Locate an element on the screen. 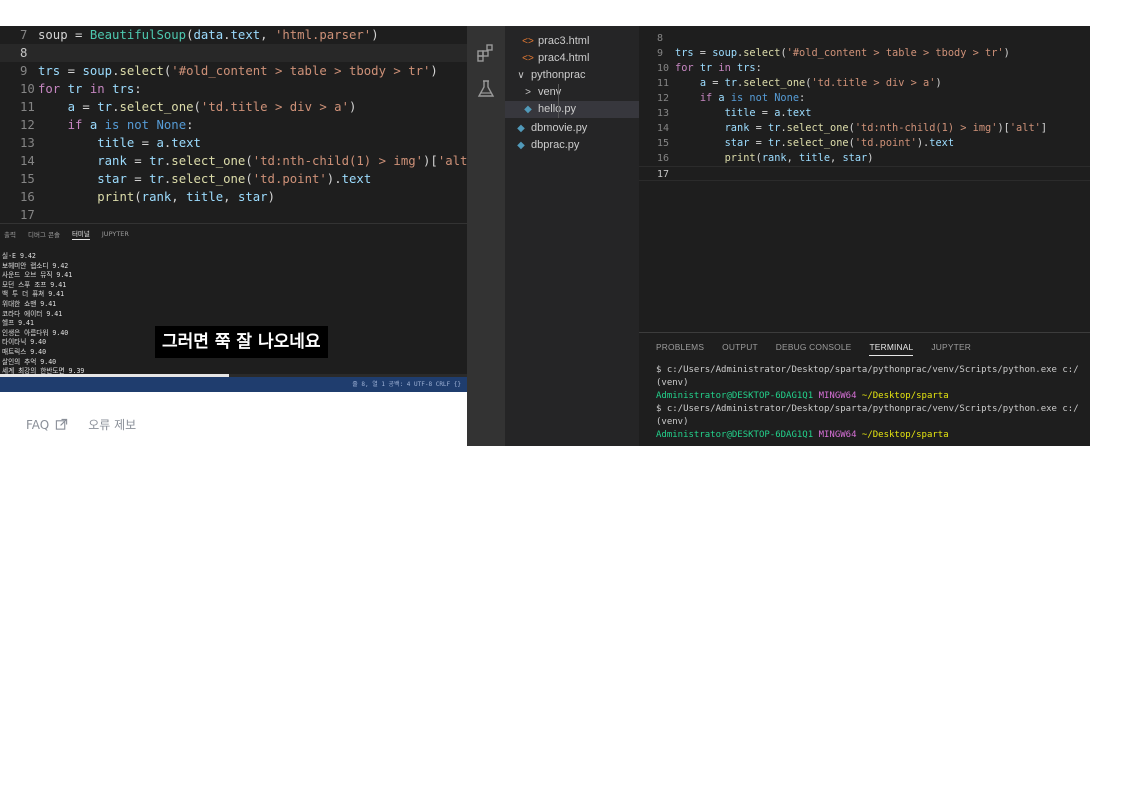 This screenshot has height=793, width=1122. extensions-icon is located at coordinates (486, 53).